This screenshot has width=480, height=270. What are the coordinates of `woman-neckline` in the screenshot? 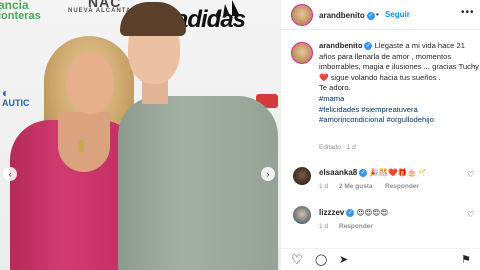 It's located at (84, 142).